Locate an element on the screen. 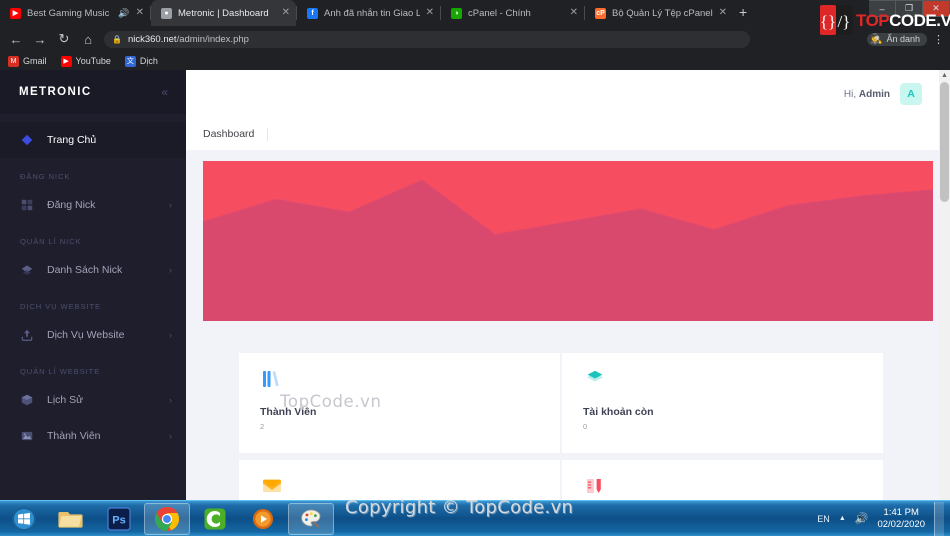 The width and height of the screenshot is (950, 536). home-icon: ⌂ is located at coordinates (88, 39).